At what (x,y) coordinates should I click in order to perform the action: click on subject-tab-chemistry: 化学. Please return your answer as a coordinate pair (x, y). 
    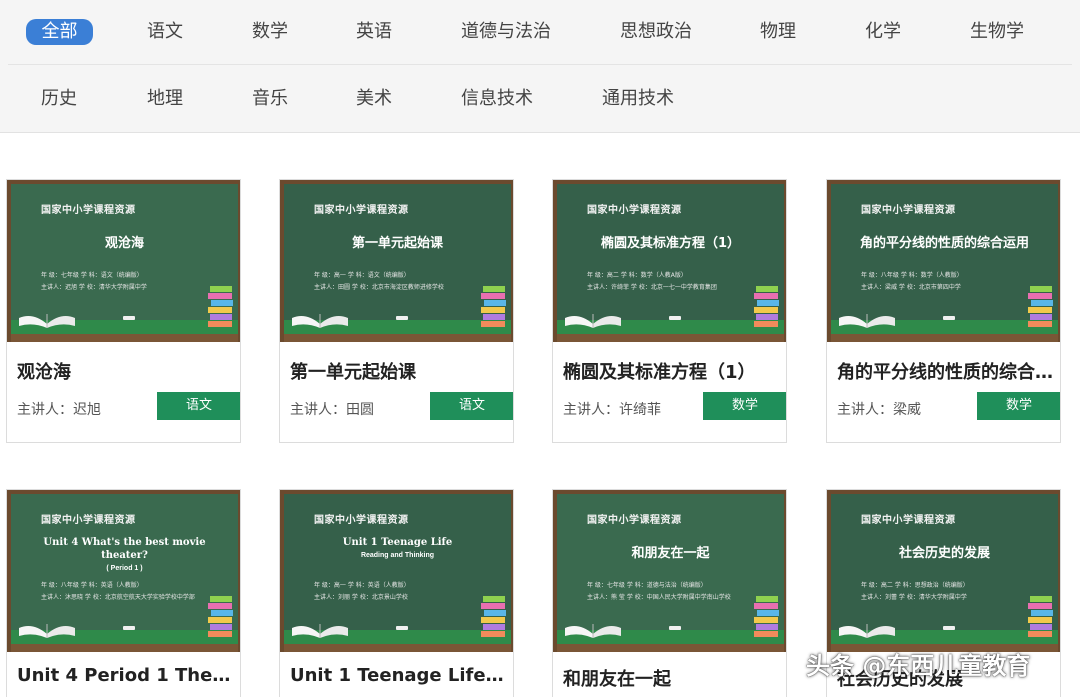
    Looking at the image, I should click on (883, 32).